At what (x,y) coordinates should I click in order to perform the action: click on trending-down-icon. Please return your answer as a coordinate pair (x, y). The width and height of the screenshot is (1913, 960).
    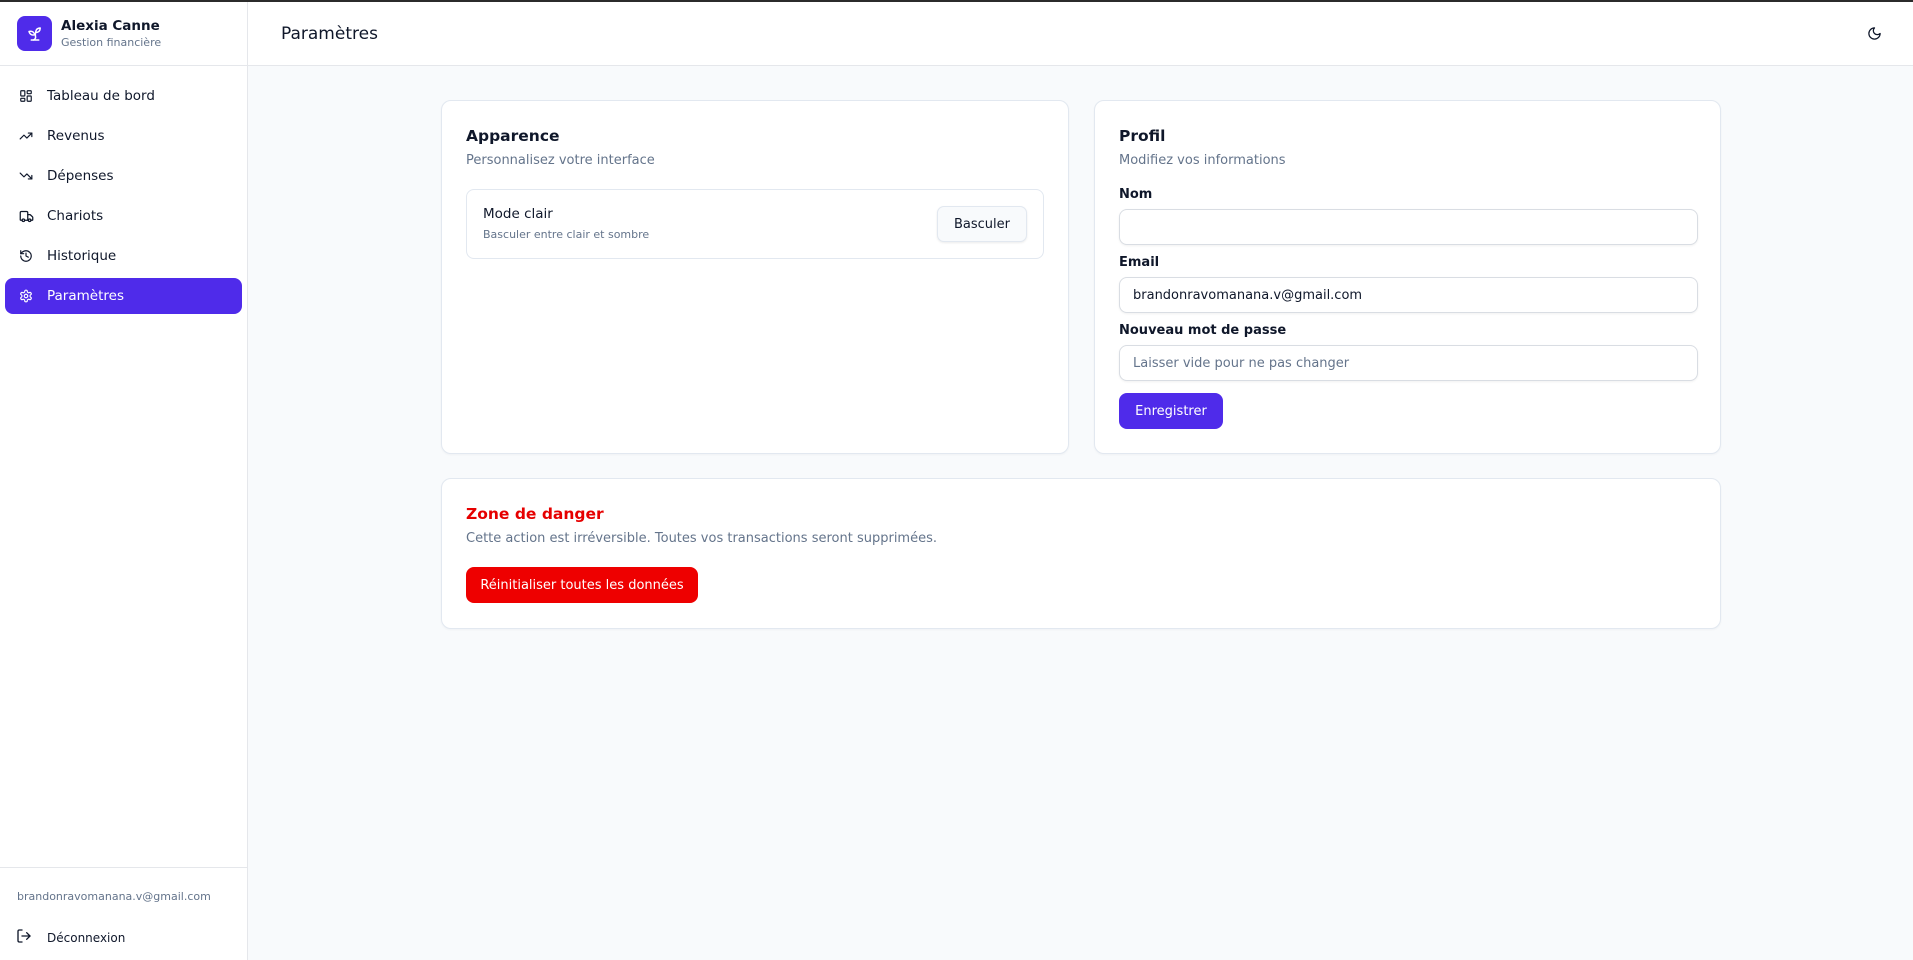
    Looking at the image, I should click on (26, 176).